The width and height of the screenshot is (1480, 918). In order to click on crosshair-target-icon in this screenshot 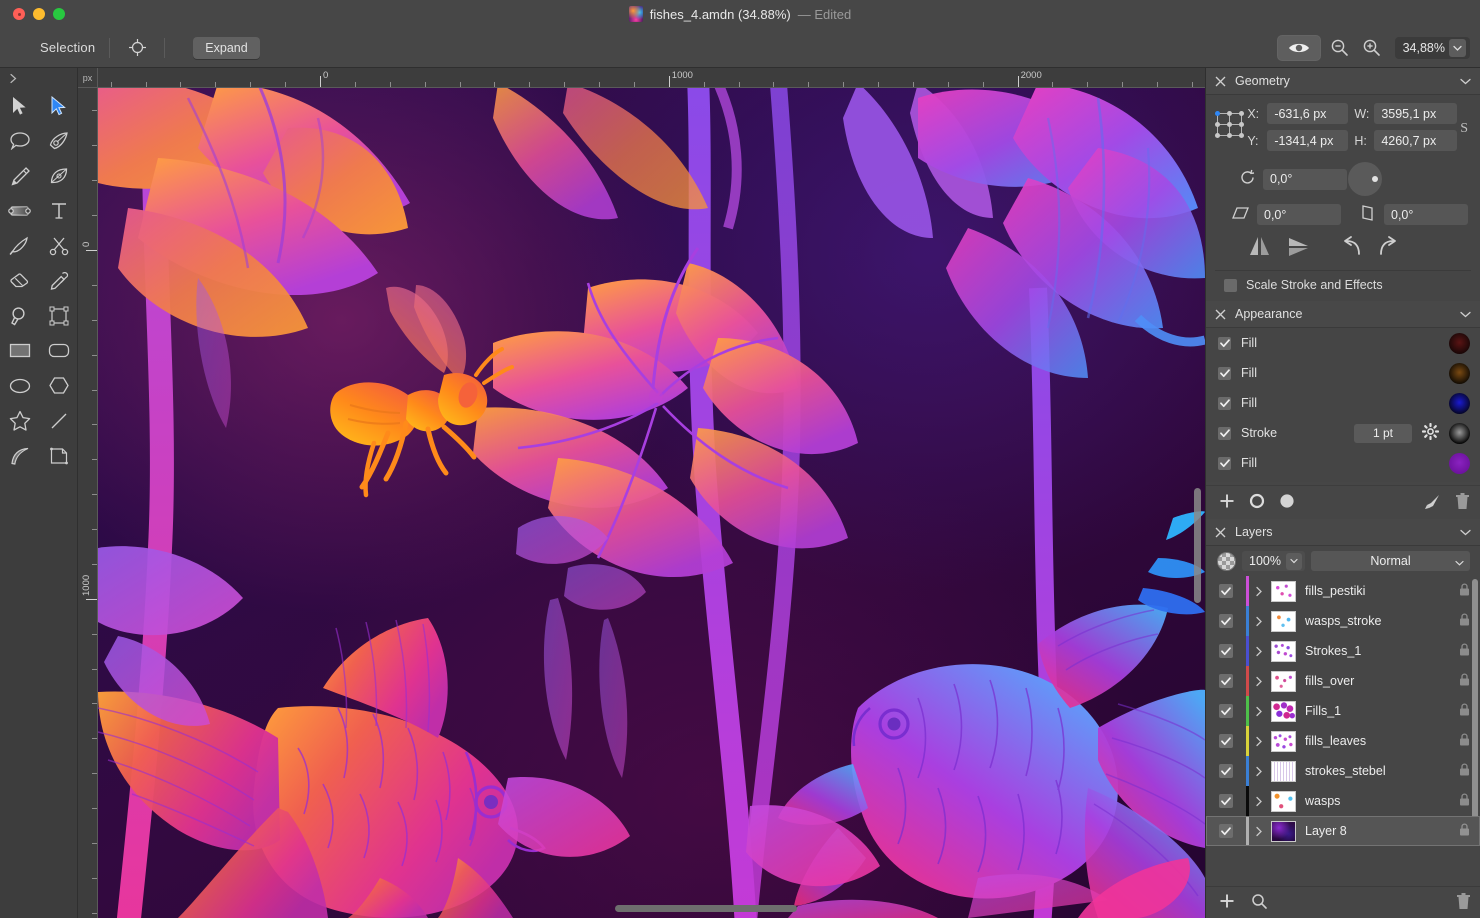, I will do `click(137, 48)`.